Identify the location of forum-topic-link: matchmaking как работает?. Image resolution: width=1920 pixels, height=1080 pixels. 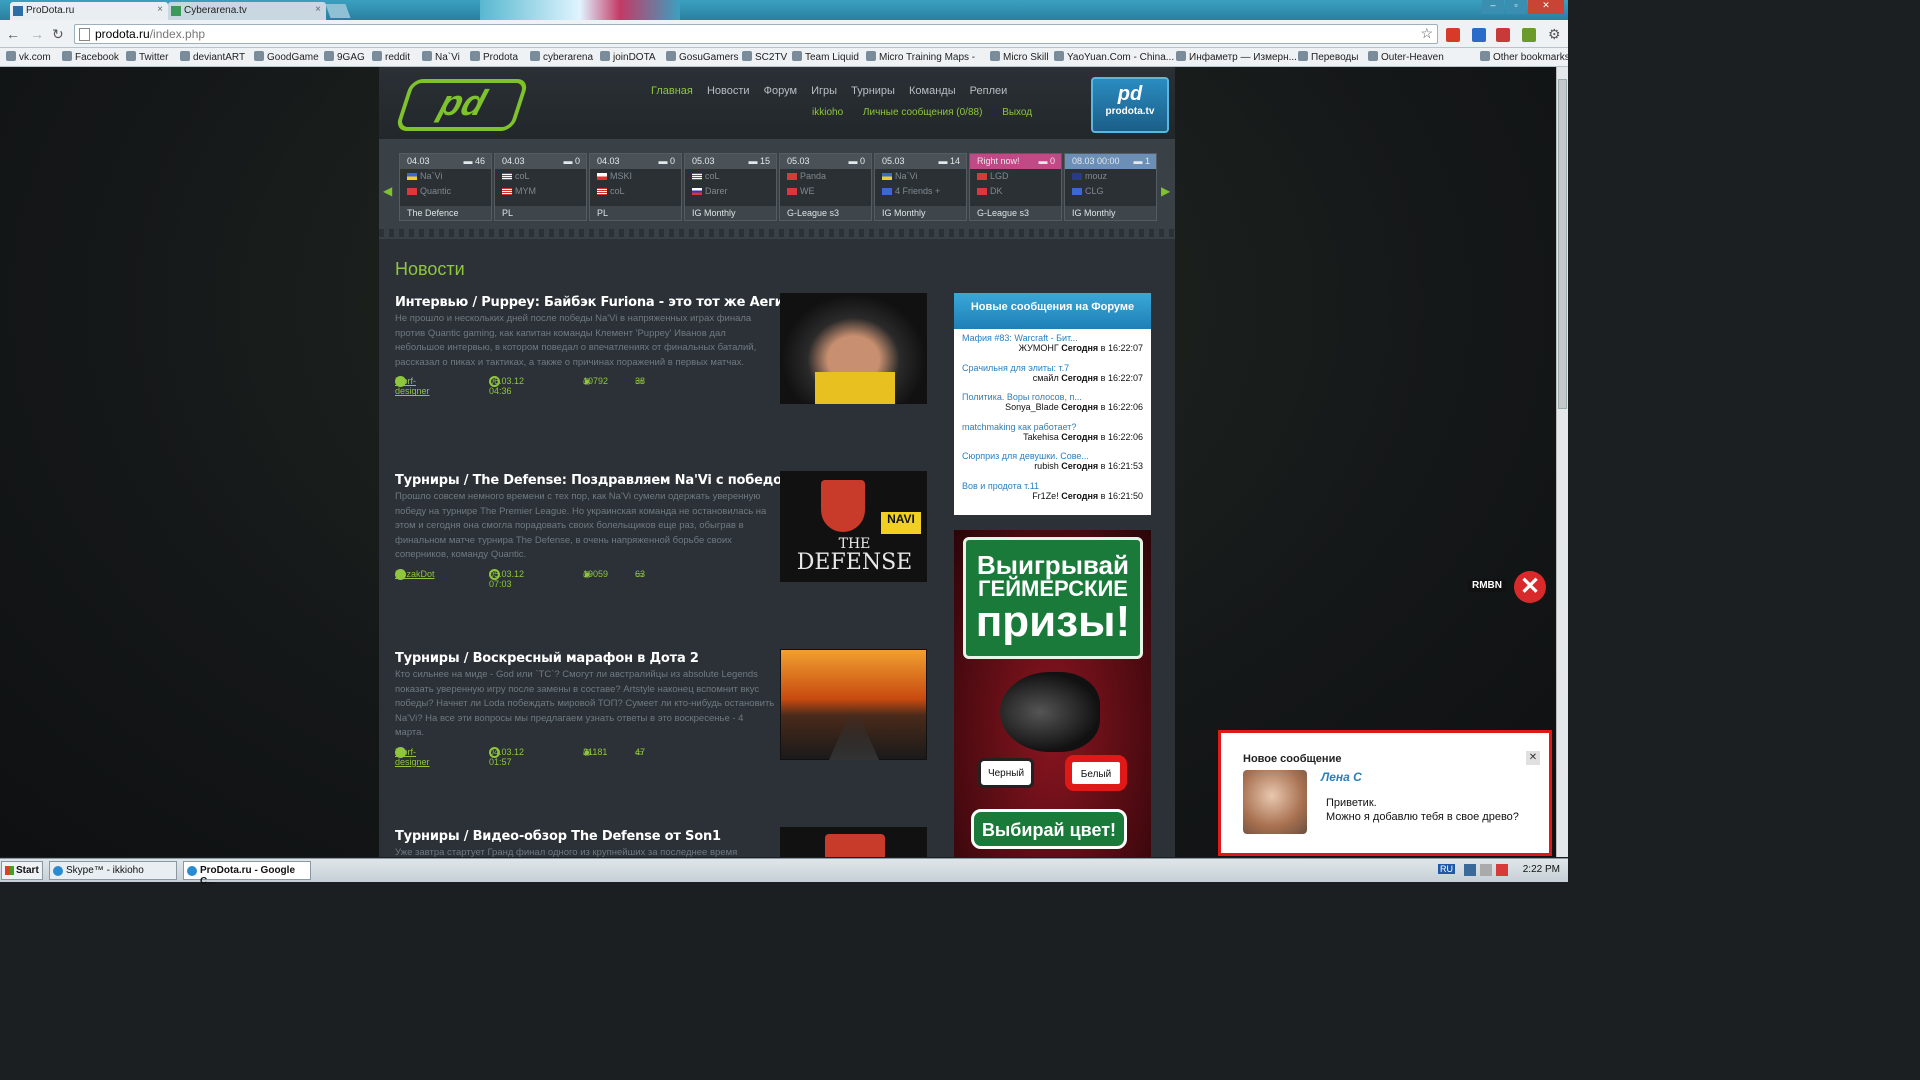
(1052, 425).